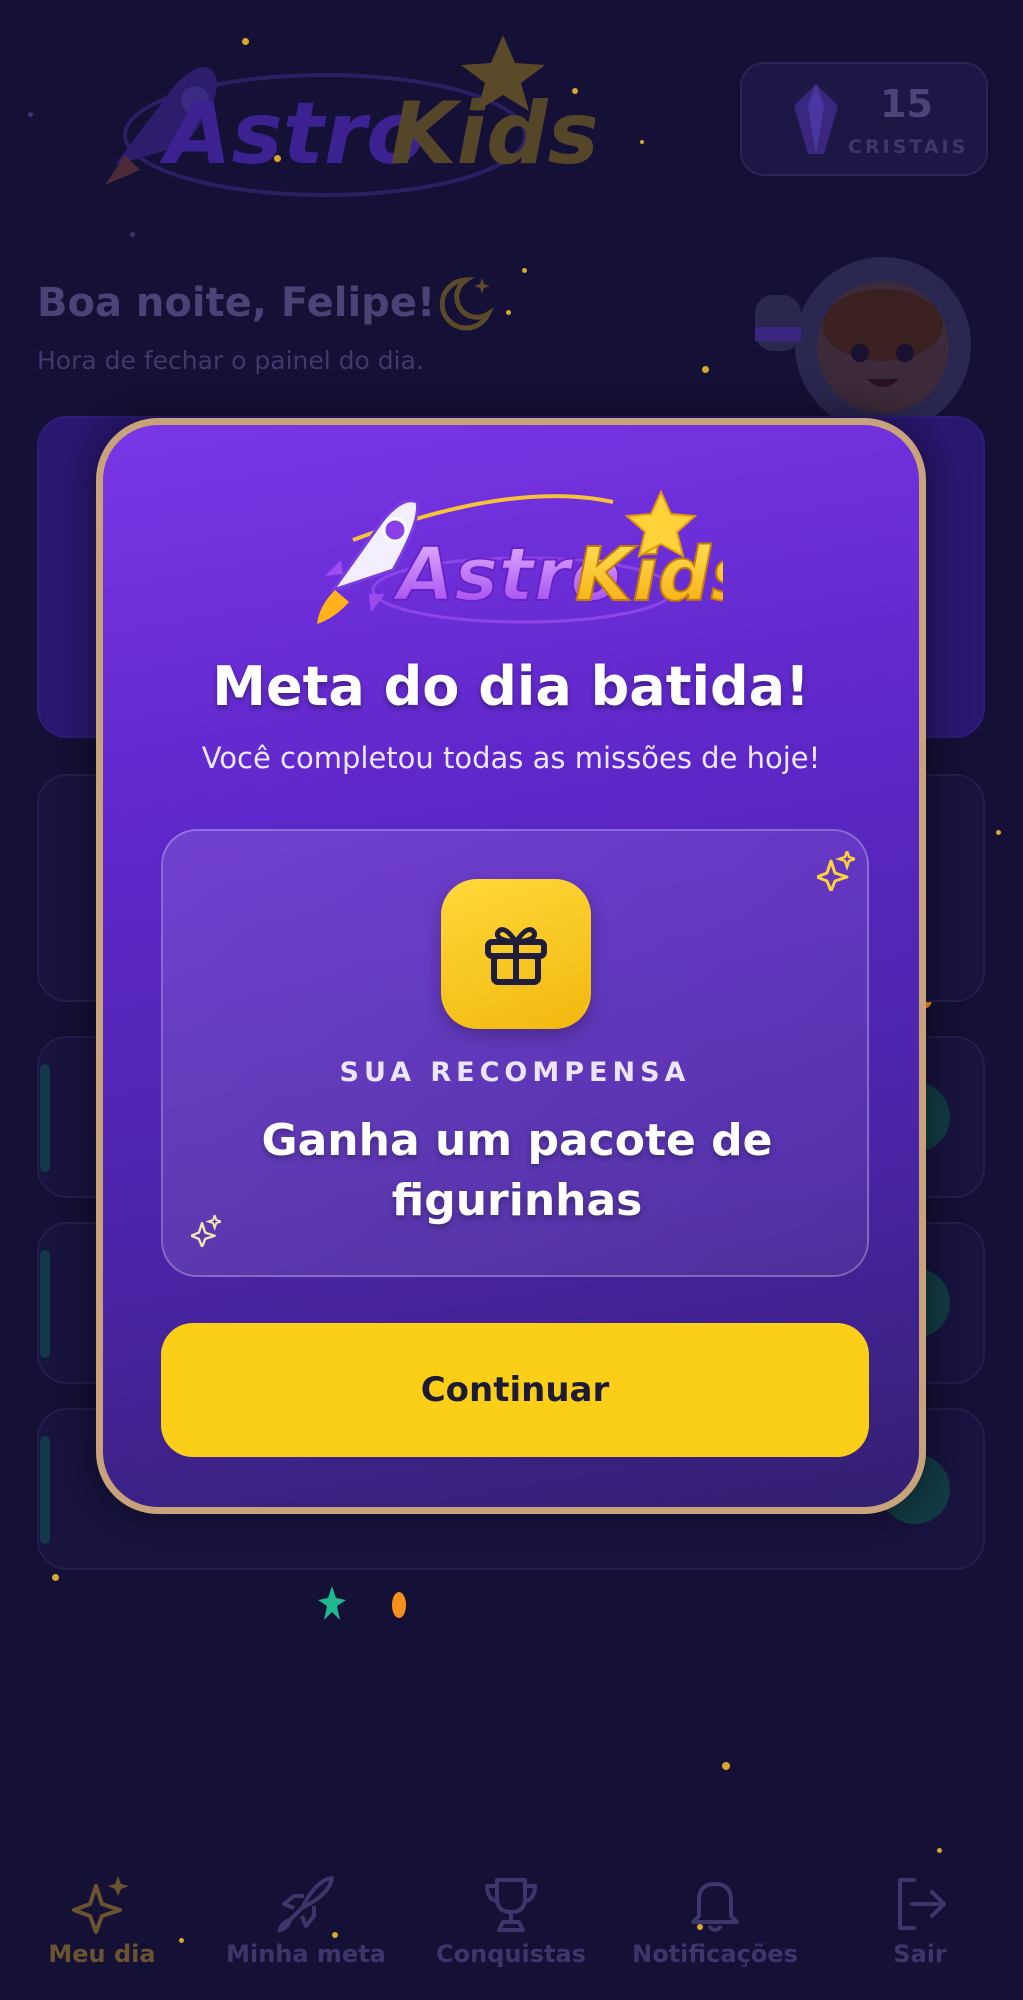 The image size is (1023, 2000). What do you see at coordinates (515, 1072) in the screenshot?
I see `reward-label: SUA RECOMPENSA` at bounding box center [515, 1072].